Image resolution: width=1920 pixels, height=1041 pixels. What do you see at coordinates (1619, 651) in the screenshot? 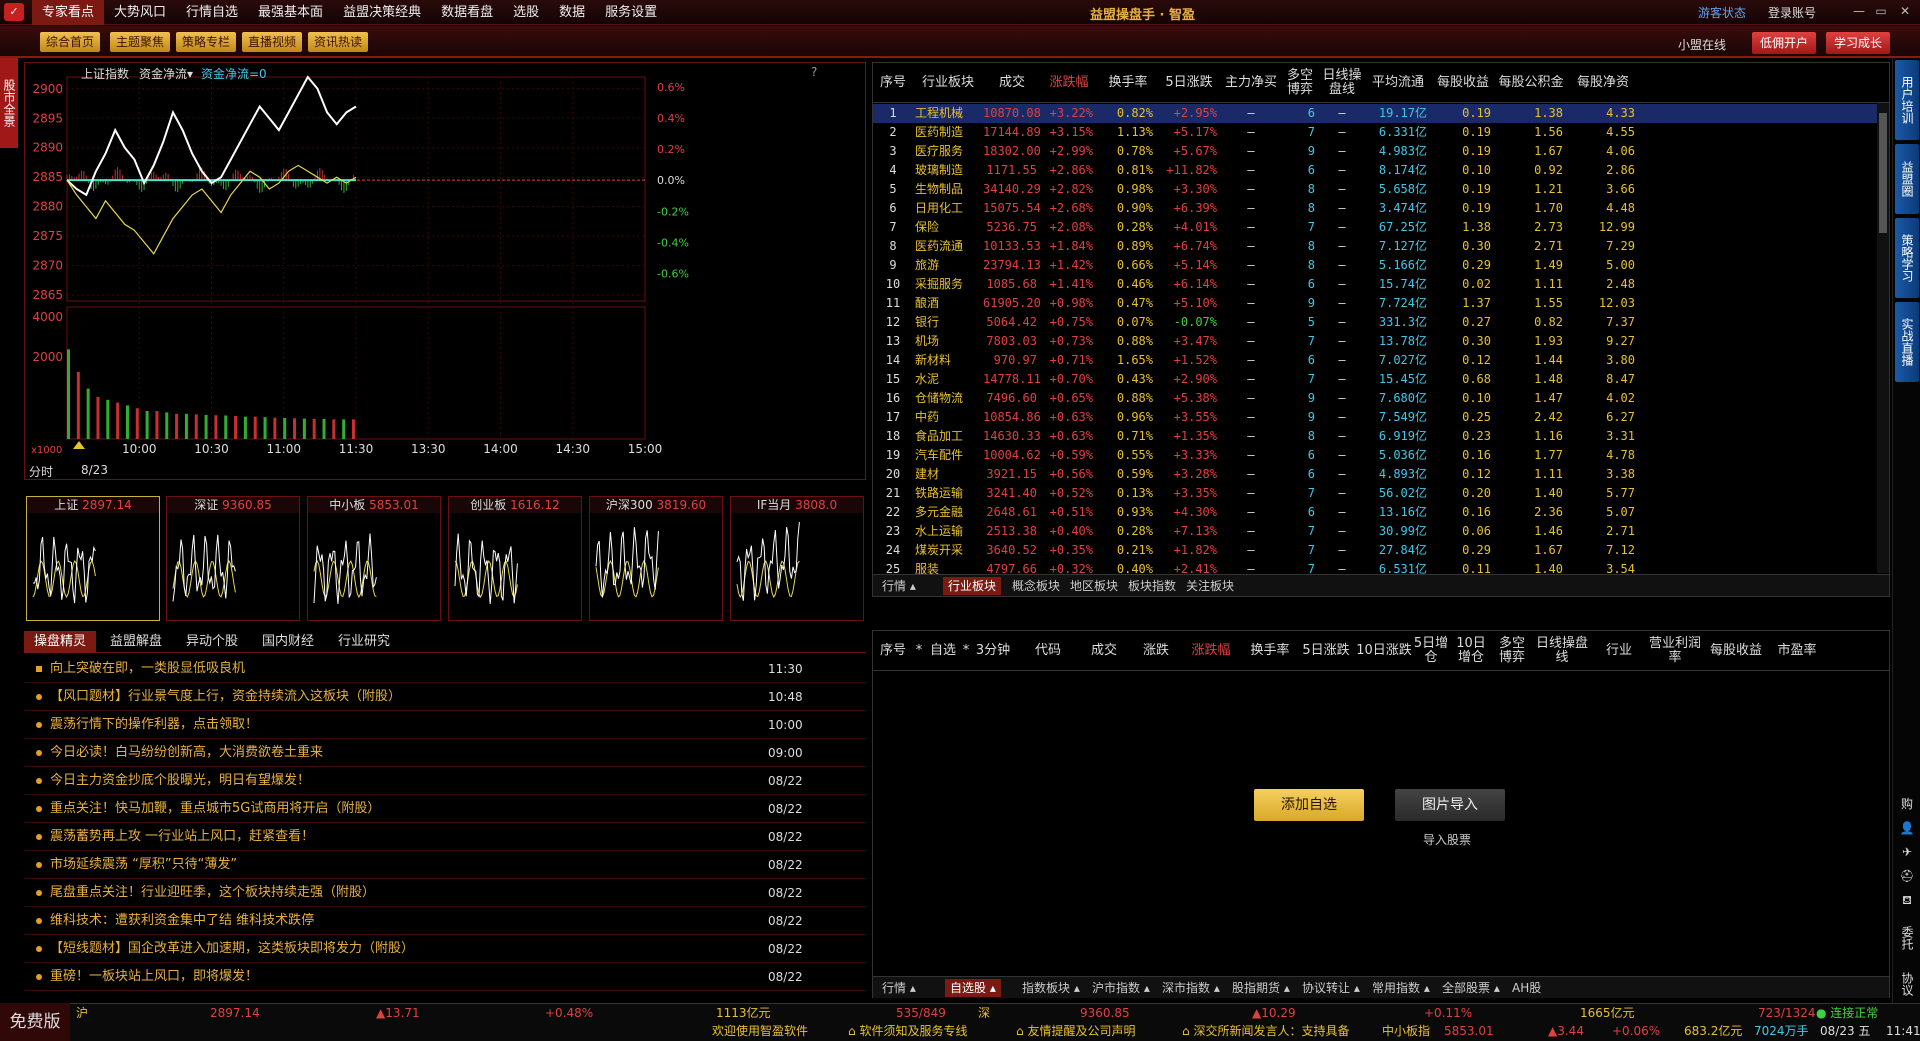
I see `watch-col-header: 行业` at bounding box center [1619, 651].